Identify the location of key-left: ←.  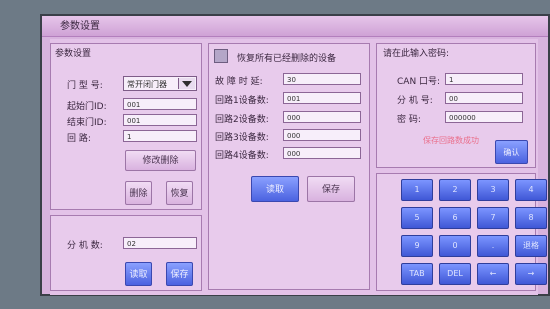
(493, 274).